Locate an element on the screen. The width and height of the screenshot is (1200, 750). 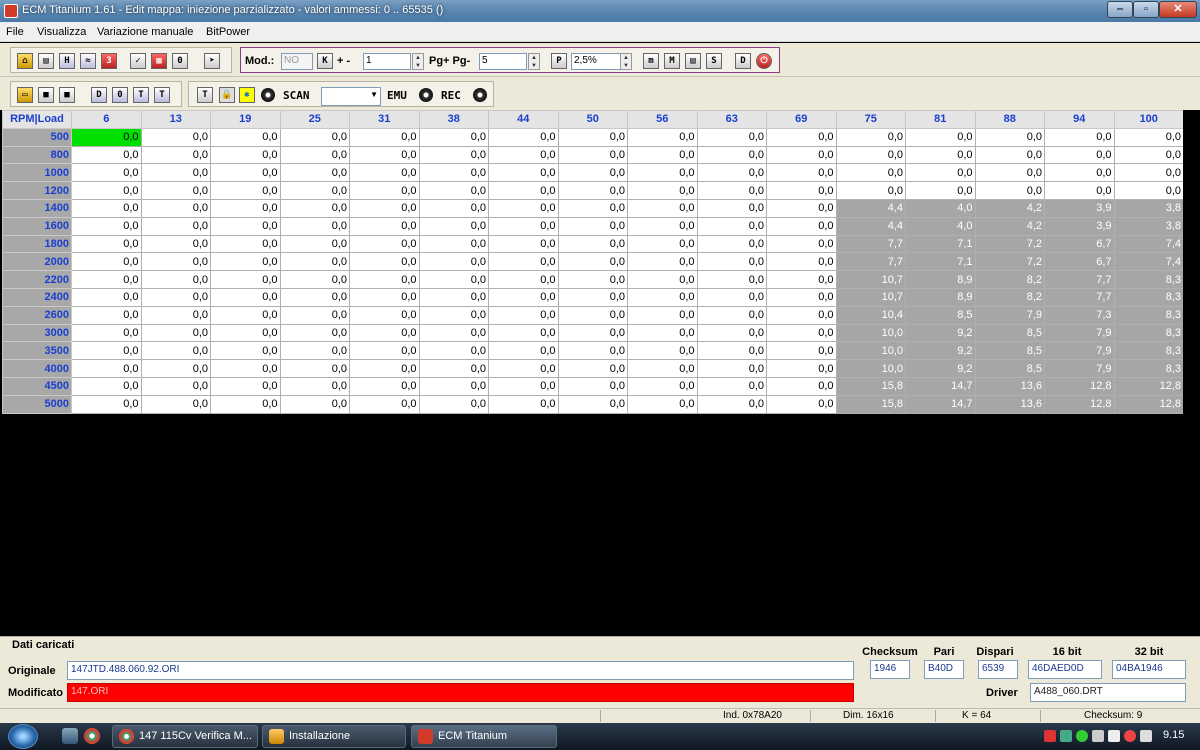
run-icon: ✱ is located at coordinates (247, 95).